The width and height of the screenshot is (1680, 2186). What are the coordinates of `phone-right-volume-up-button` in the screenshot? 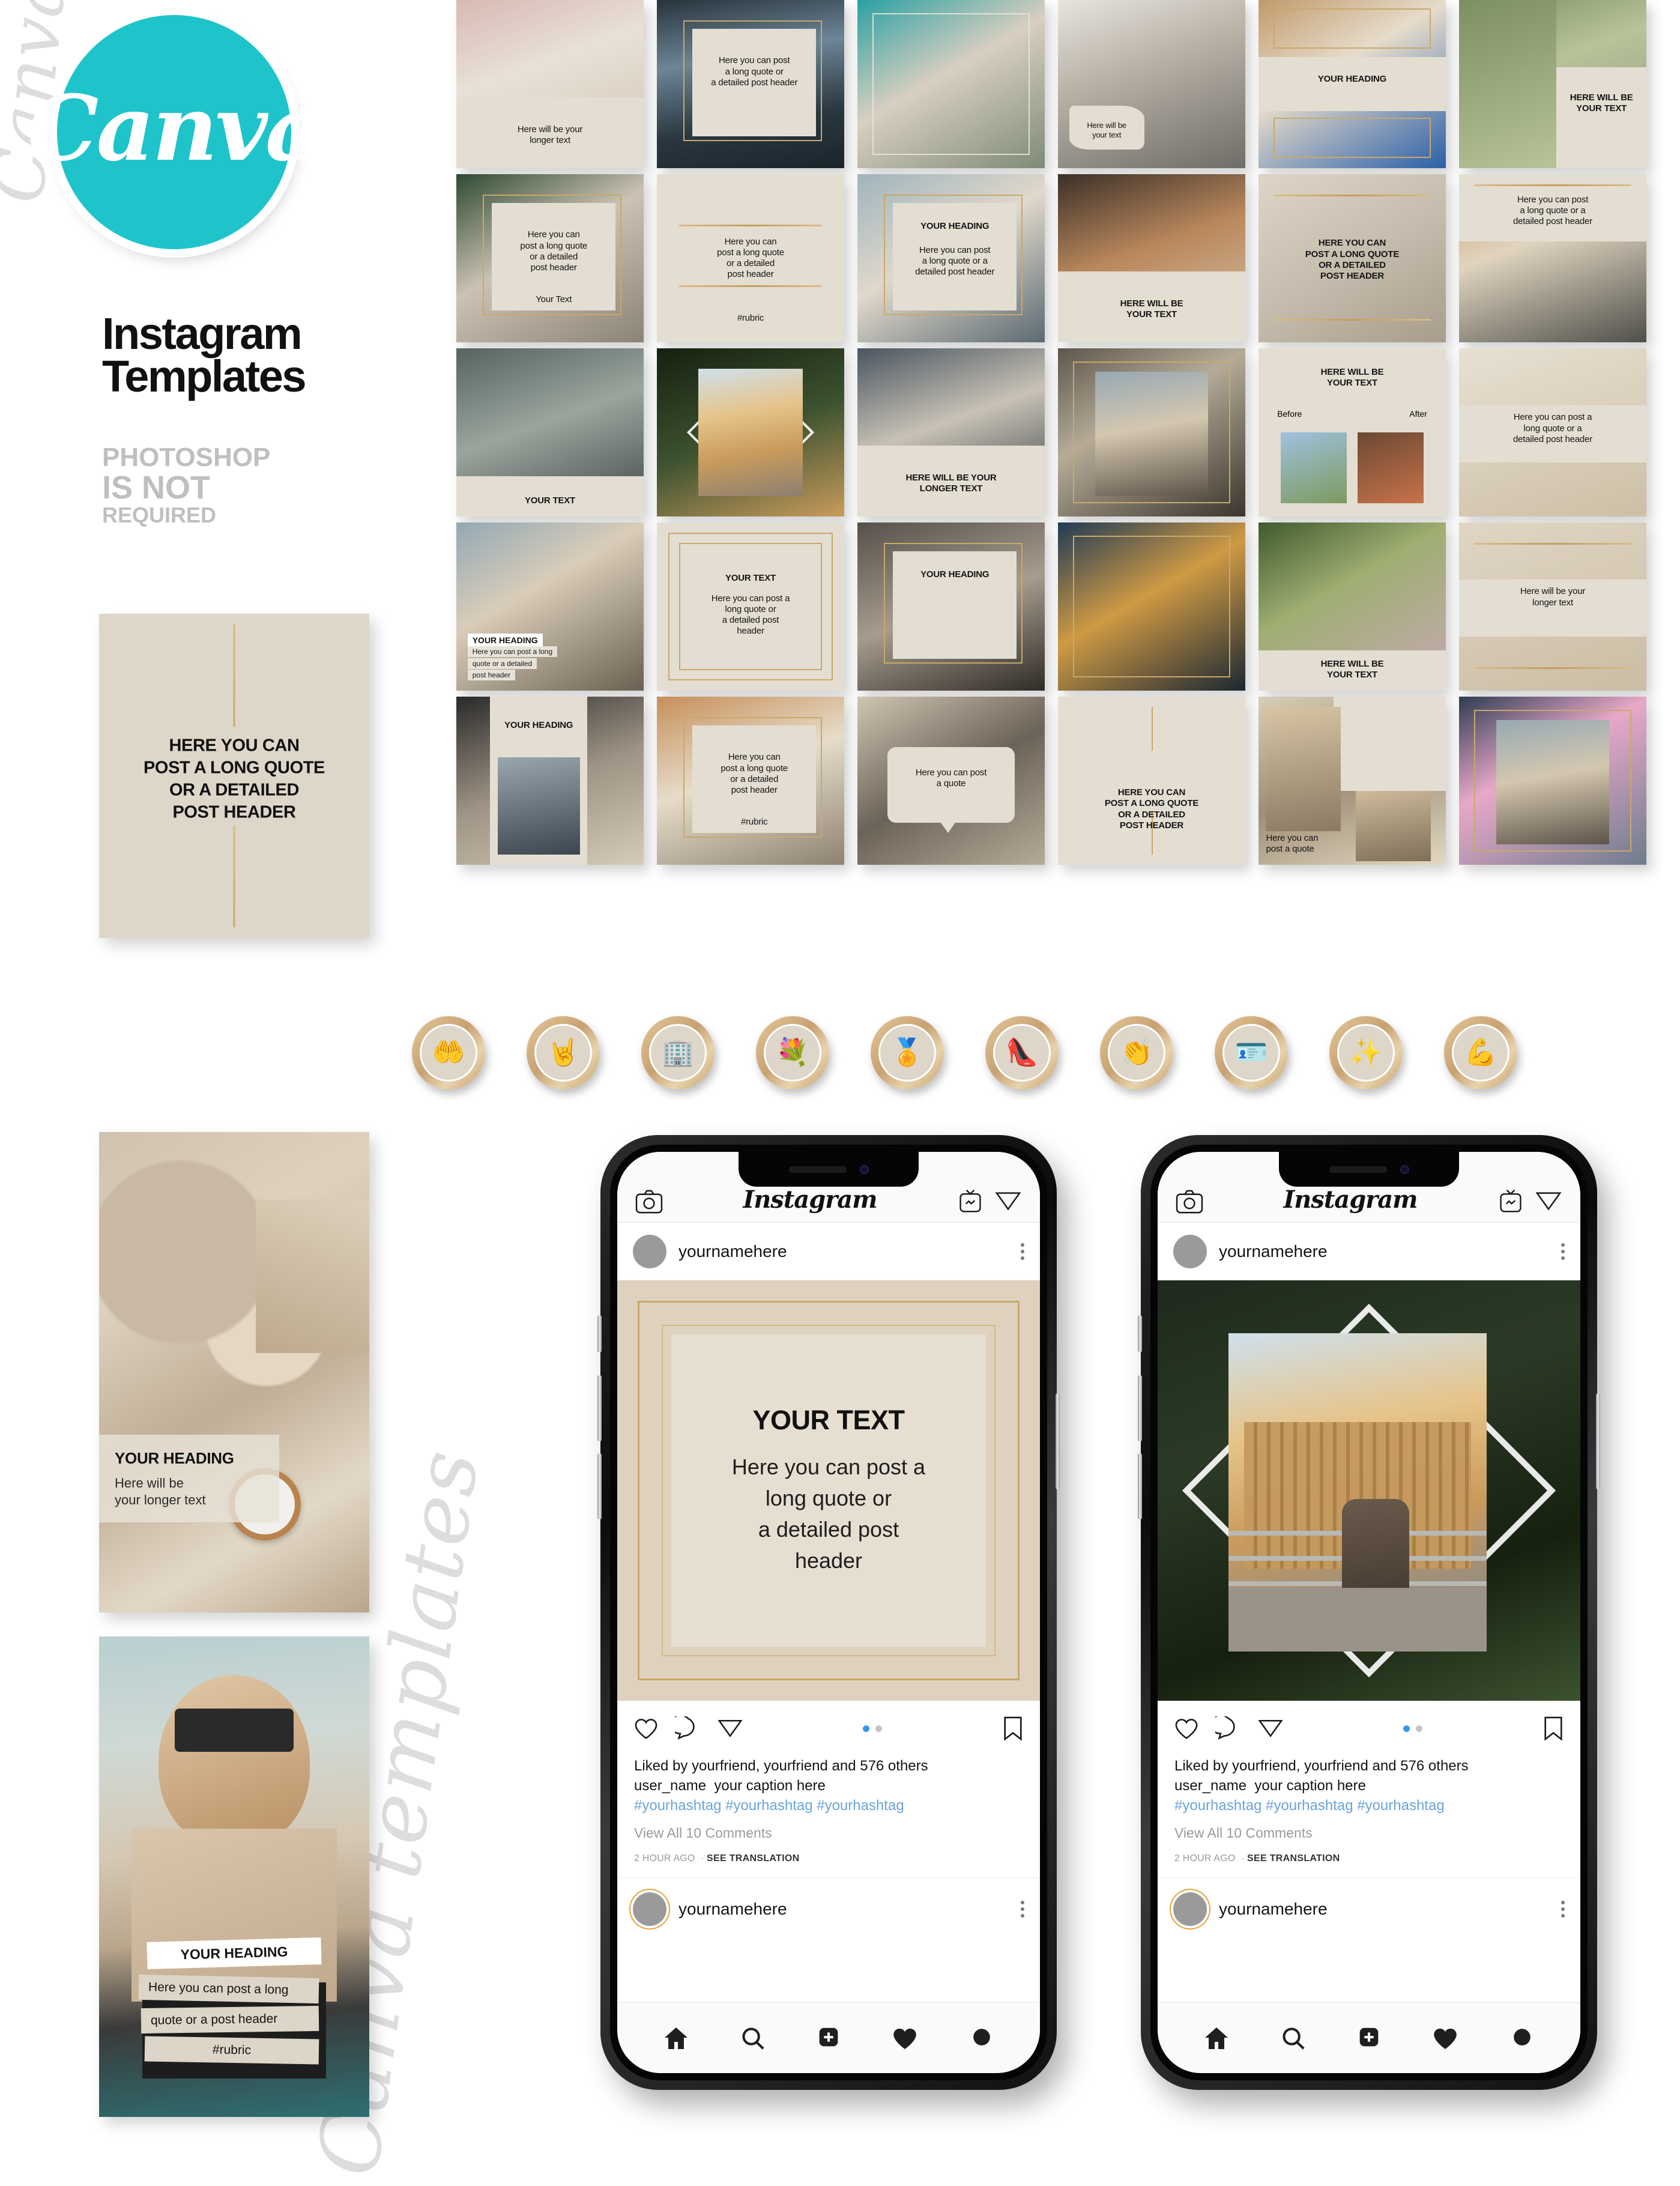 It's located at (1140, 1408).